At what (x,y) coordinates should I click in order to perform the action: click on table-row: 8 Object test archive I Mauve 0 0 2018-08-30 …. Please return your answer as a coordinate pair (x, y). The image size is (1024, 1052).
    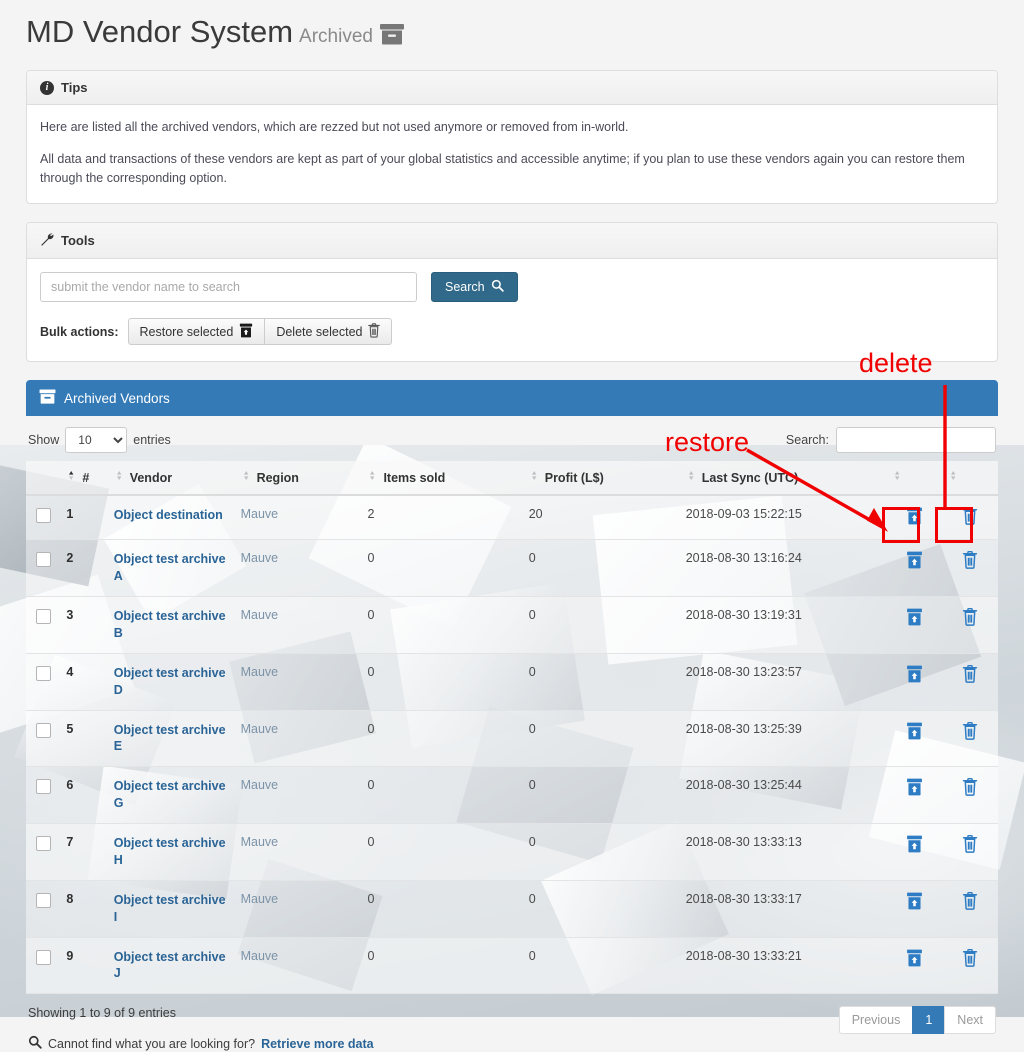
    Looking at the image, I should click on (512, 909).